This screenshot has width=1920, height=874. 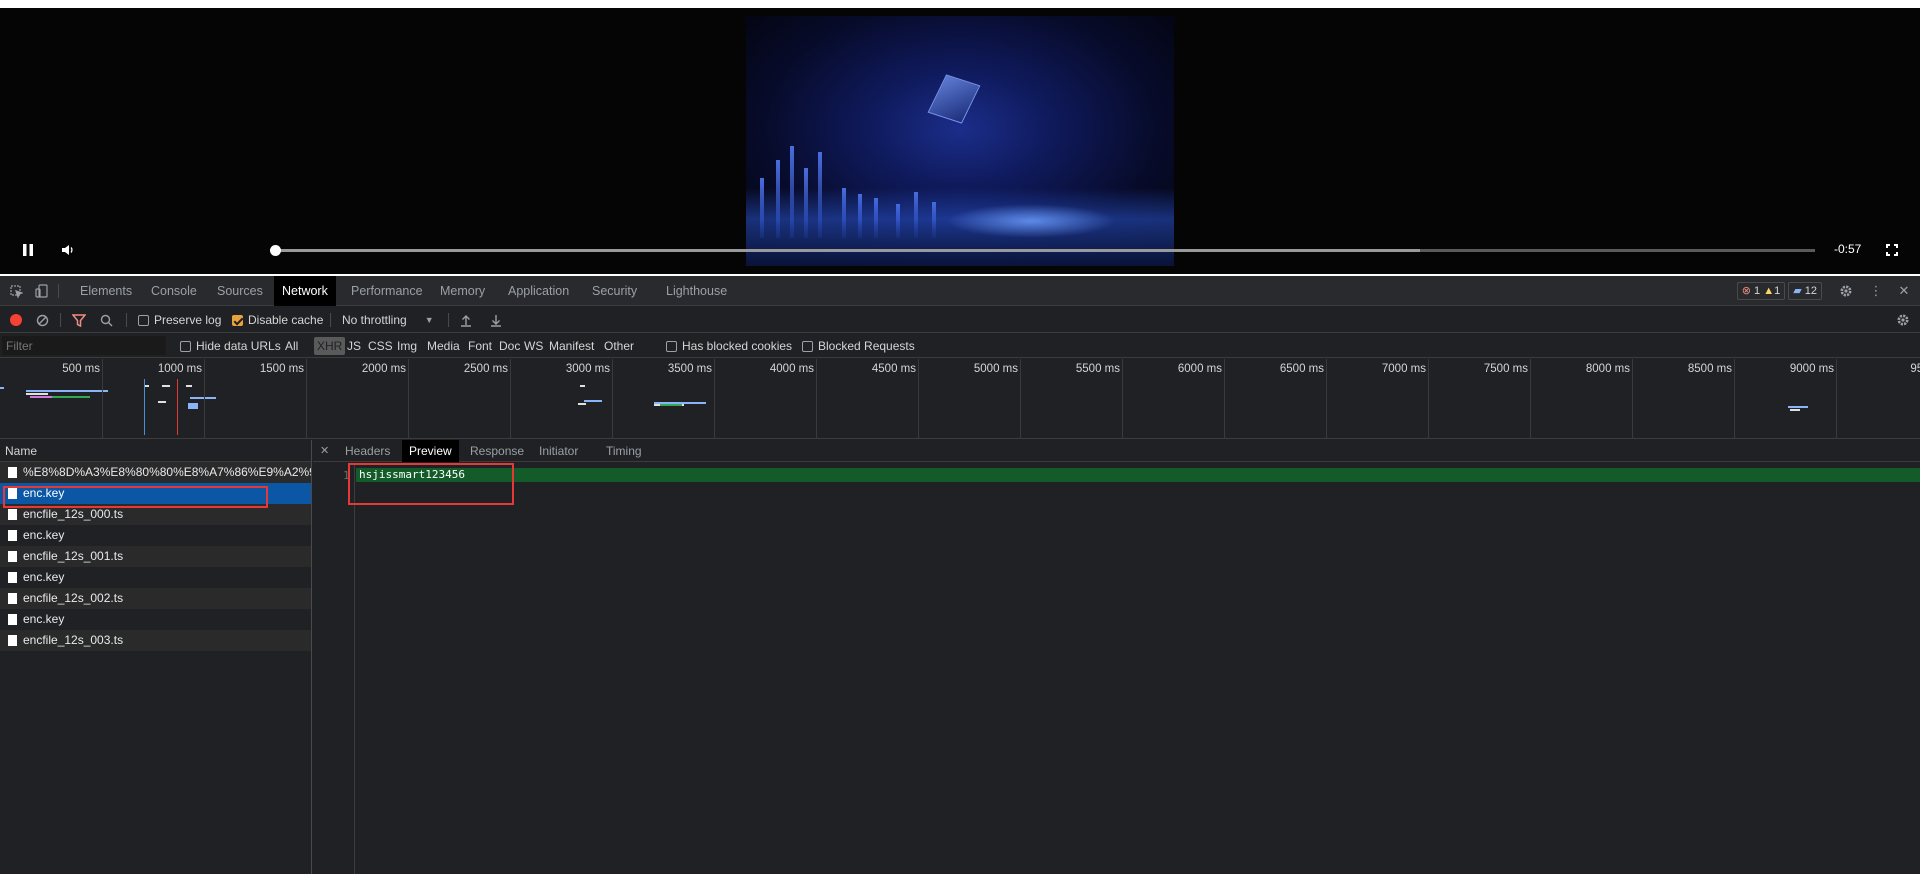 I want to click on export-har-icon, so click(x=496, y=320).